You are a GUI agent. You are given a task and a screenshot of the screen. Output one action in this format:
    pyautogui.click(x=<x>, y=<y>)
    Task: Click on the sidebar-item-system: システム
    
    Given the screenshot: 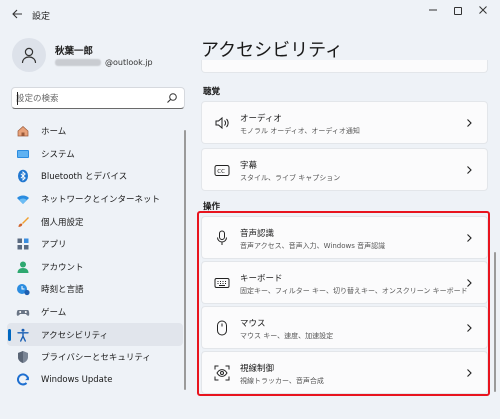 What is the action you would take?
    pyautogui.click(x=95, y=154)
    